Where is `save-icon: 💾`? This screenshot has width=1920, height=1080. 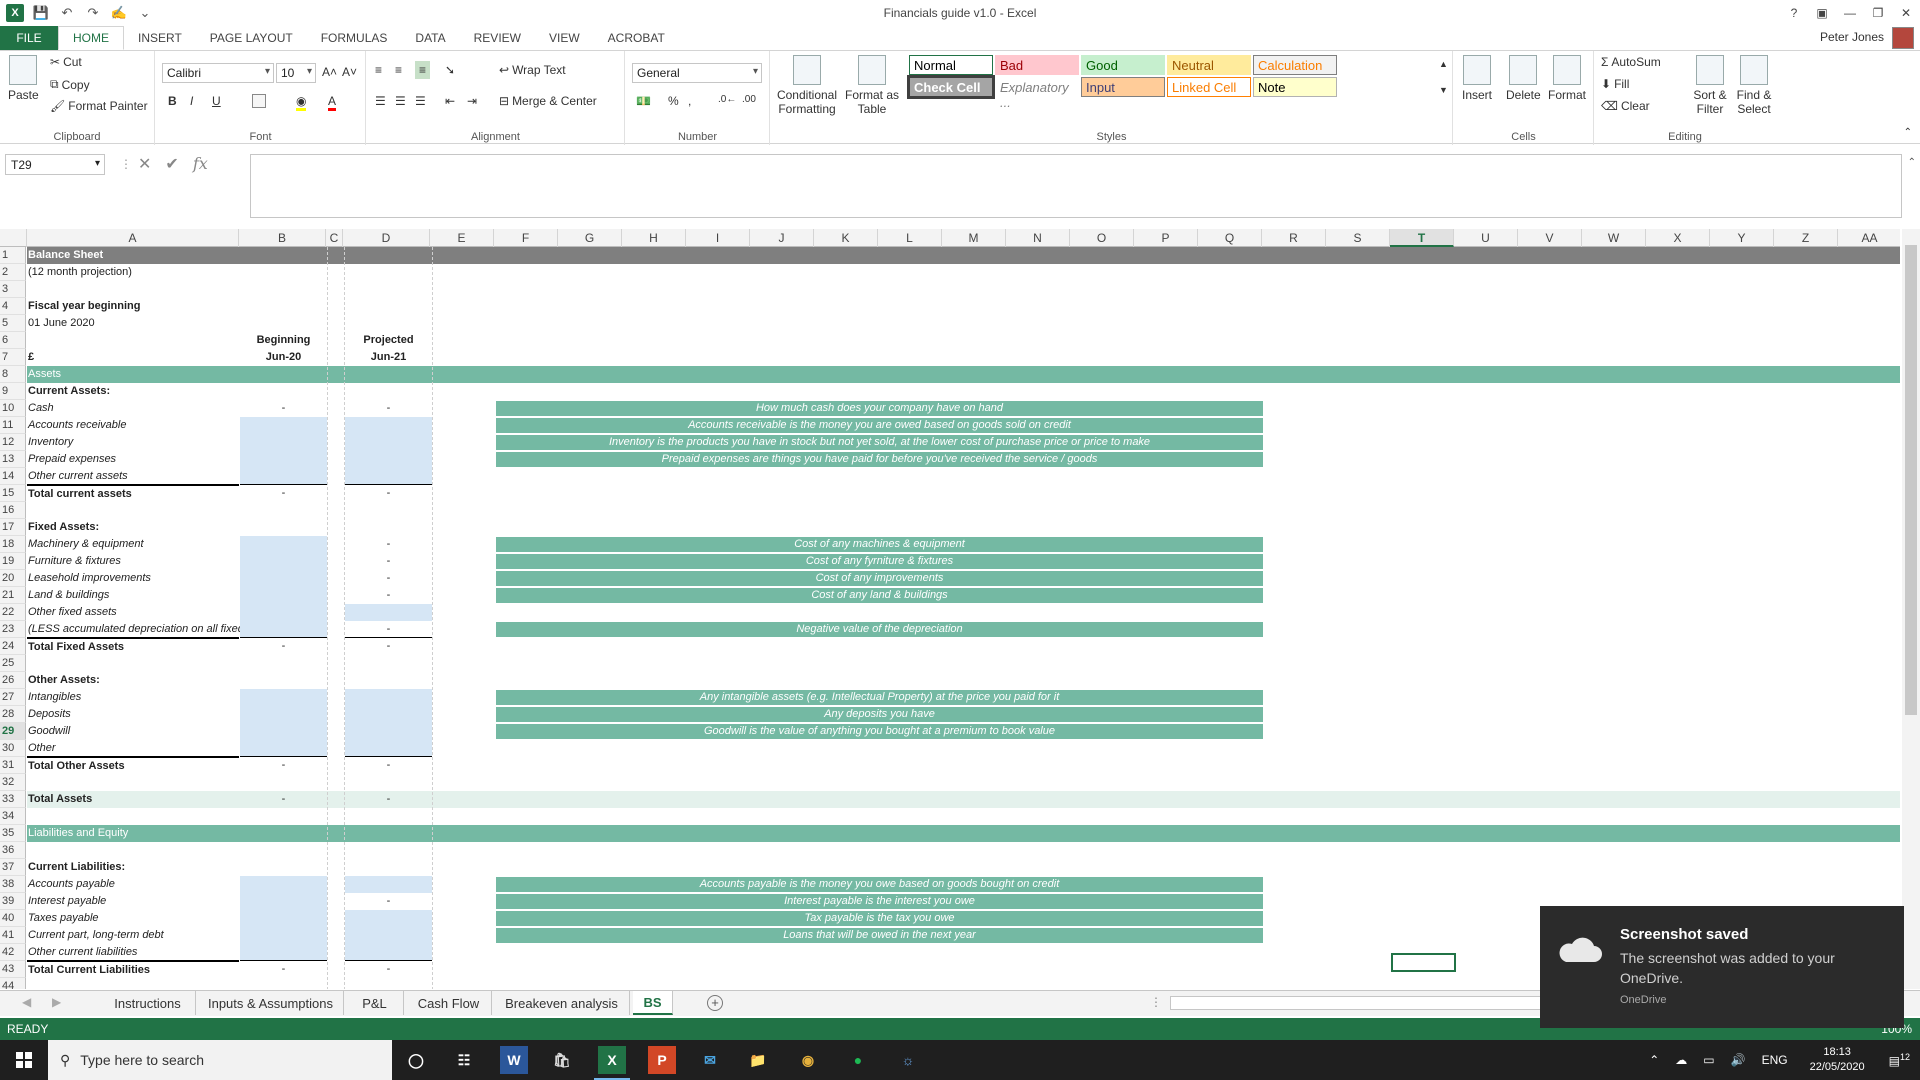
save-icon: 💾 is located at coordinates (41, 13).